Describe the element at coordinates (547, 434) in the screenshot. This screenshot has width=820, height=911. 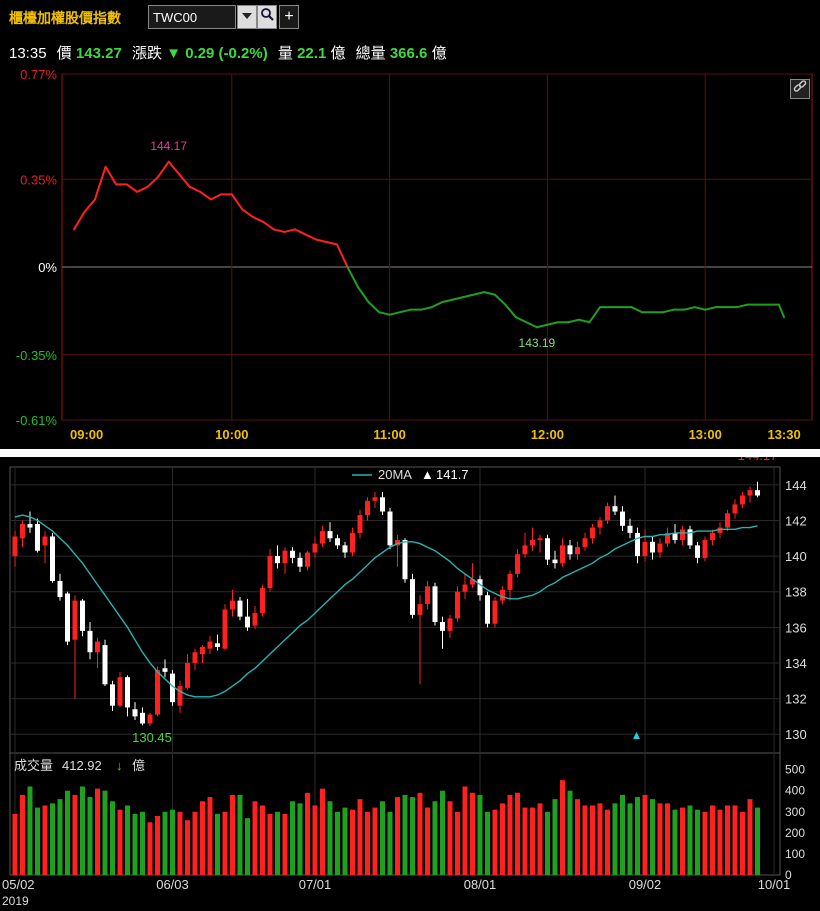
I see `x-tick-label: 12:00` at that location.